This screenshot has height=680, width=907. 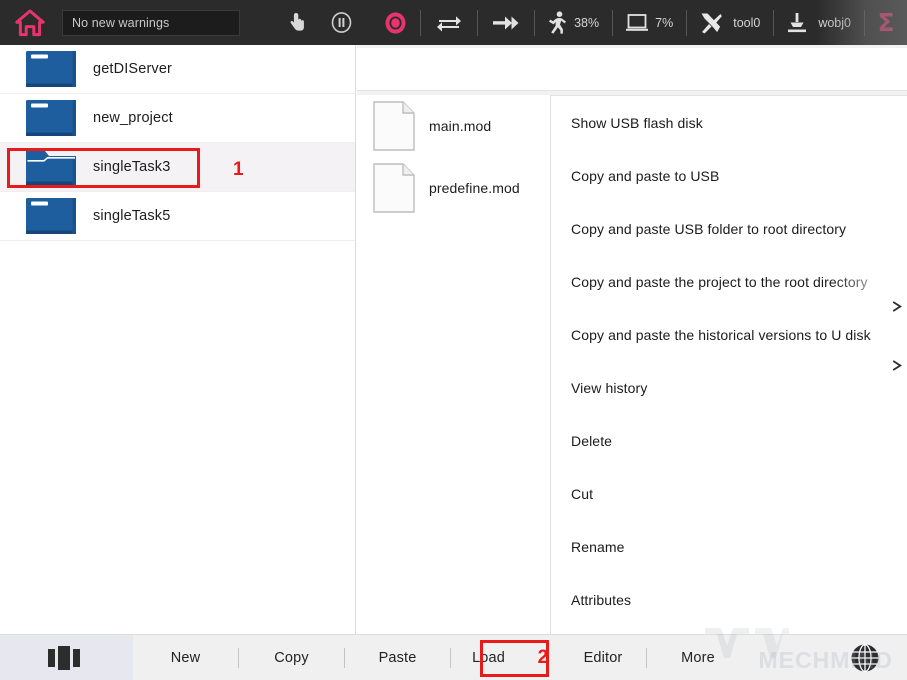 I want to click on copy-button-label: Copy, so click(x=291, y=657).